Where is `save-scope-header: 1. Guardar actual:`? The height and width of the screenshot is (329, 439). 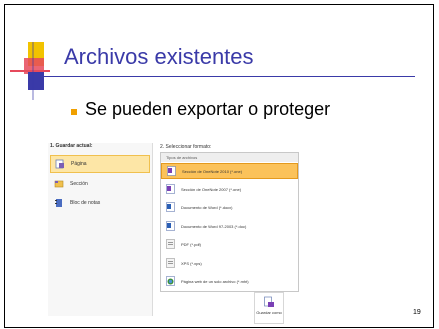 save-scope-header: 1. Guardar actual: is located at coordinates (71, 146).